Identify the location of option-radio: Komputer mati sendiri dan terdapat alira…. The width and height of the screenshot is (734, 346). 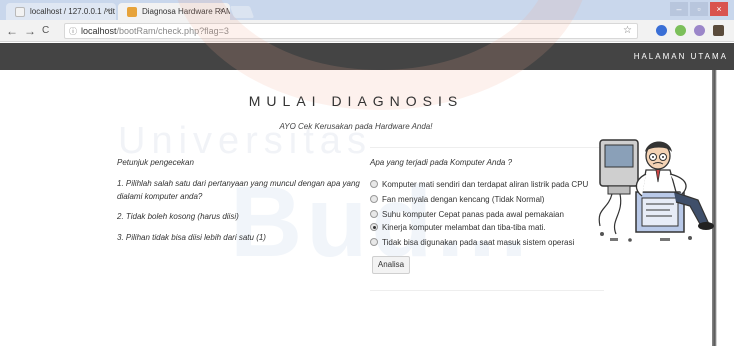
(479, 184).